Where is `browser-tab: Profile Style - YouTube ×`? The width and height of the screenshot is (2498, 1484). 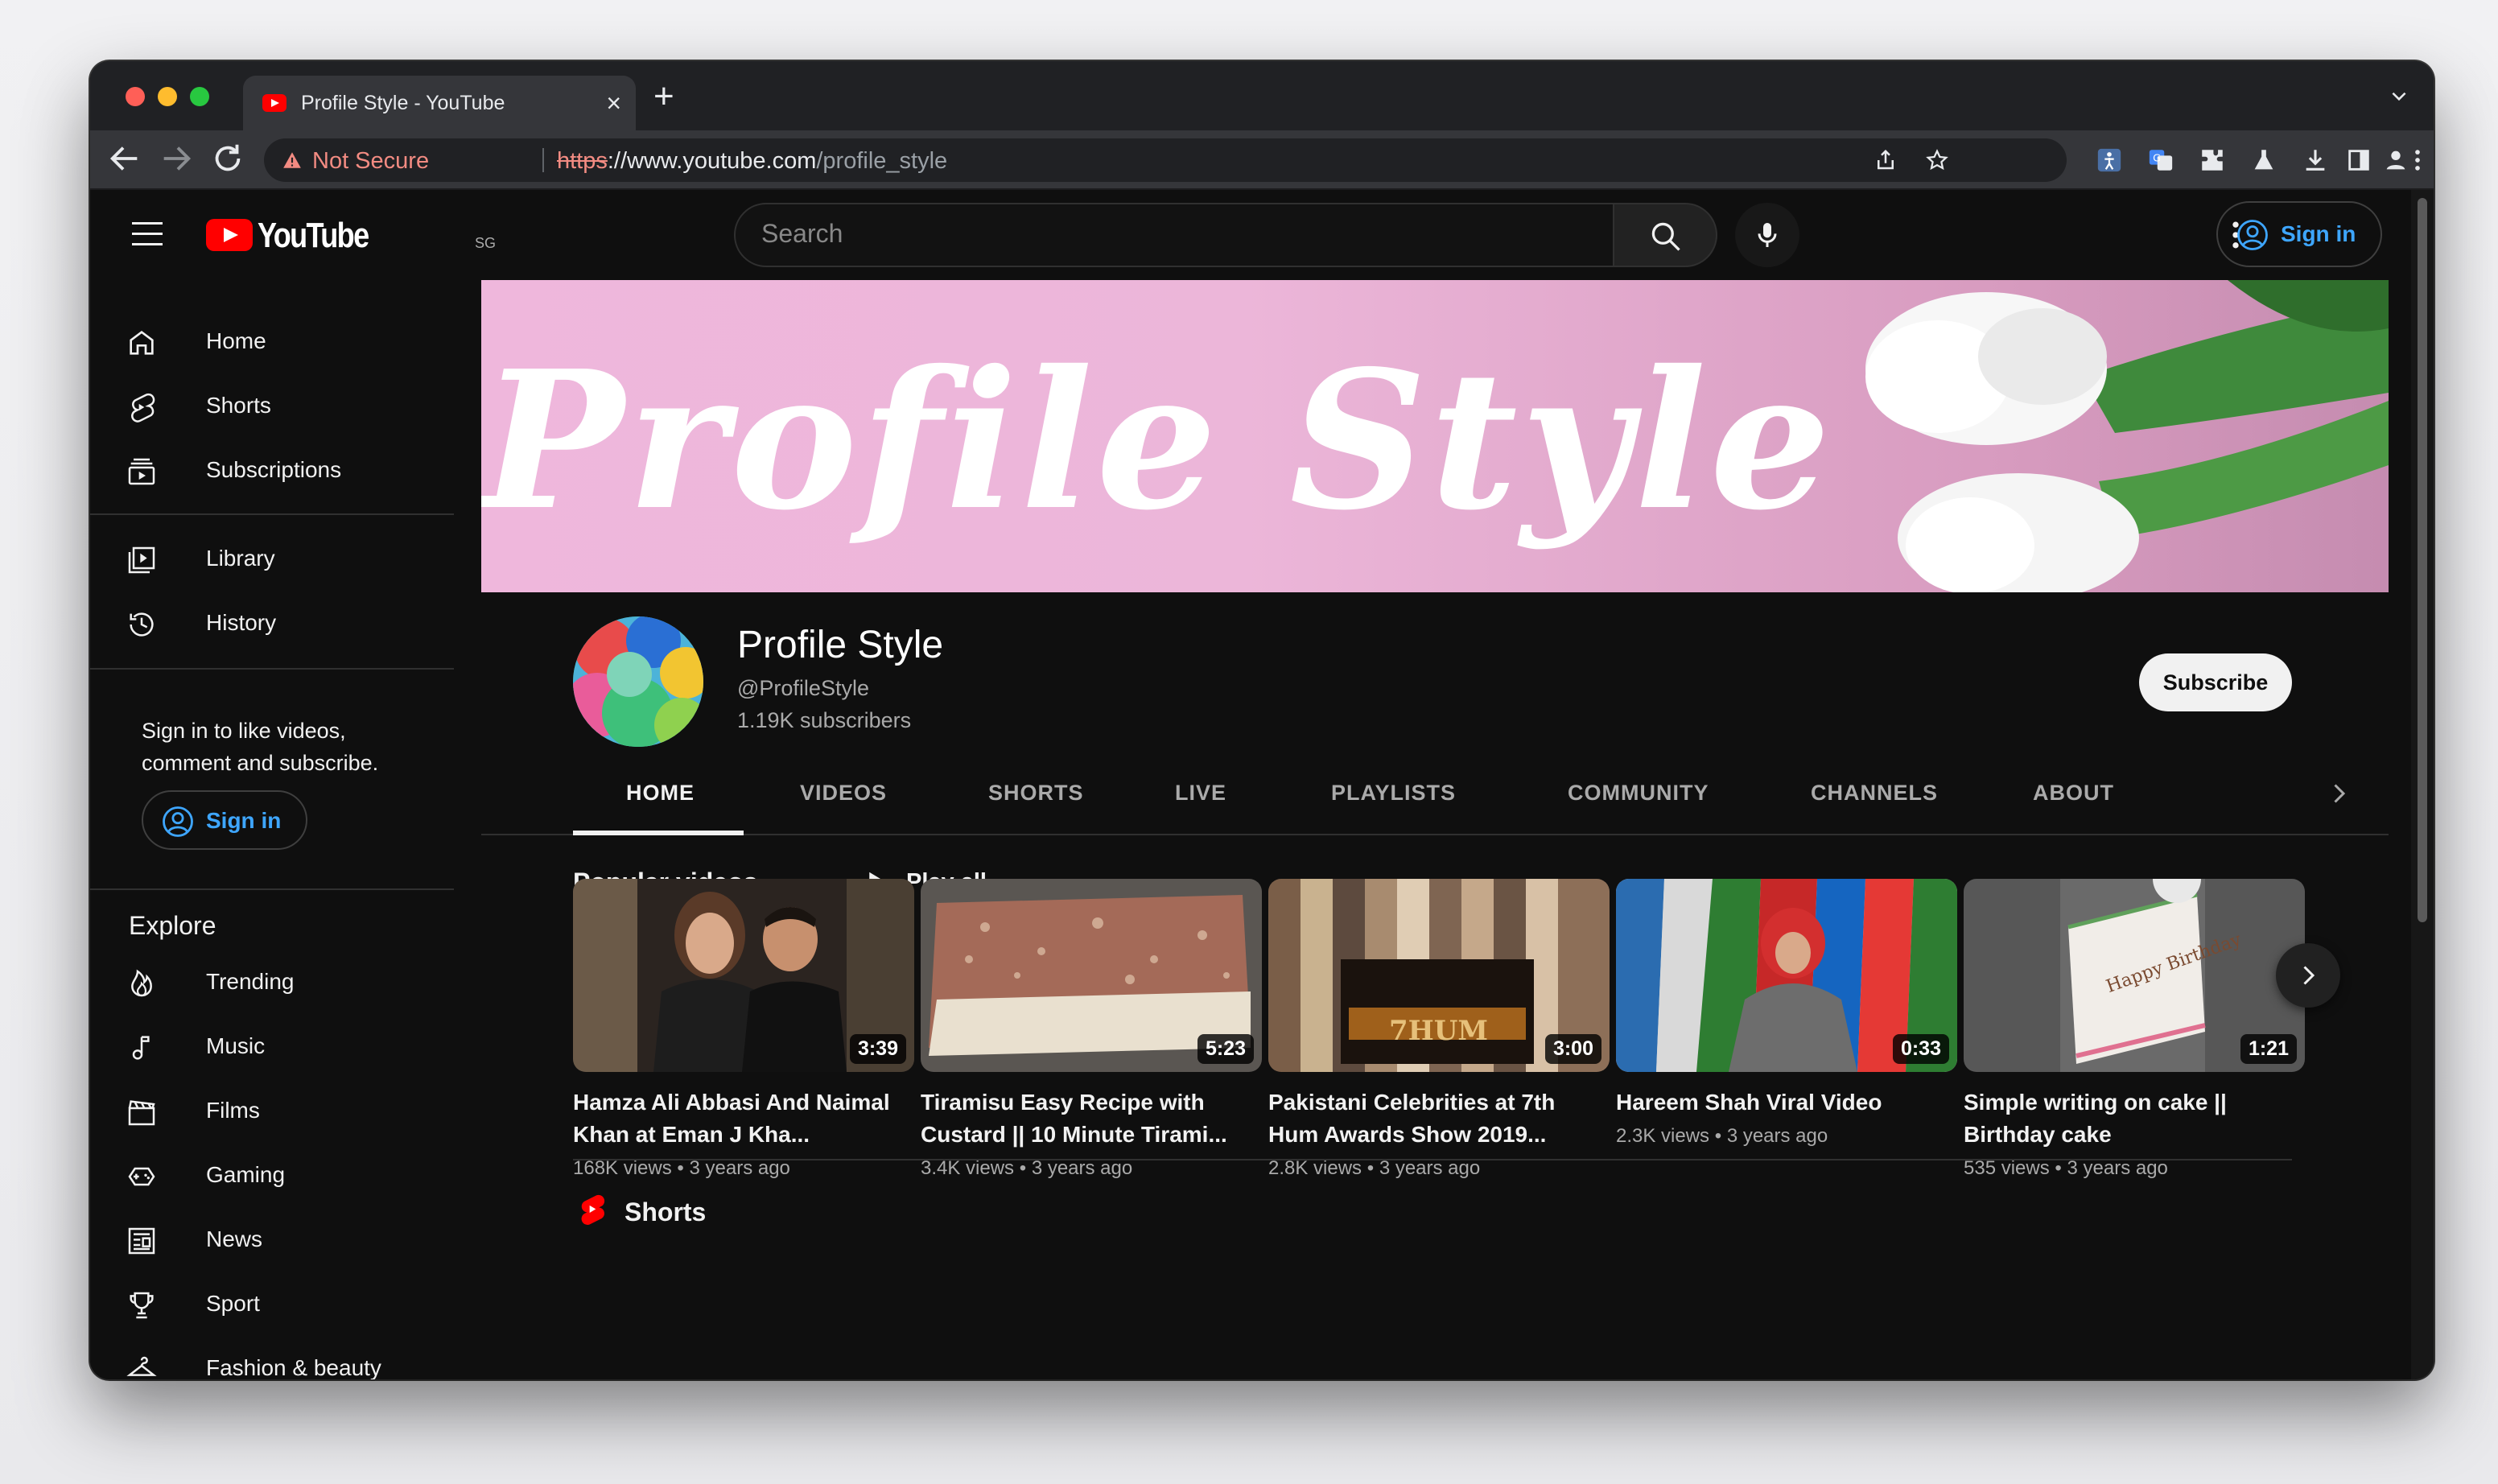 browser-tab: Profile Style - YouTube × is located at coordinates (439, 103).